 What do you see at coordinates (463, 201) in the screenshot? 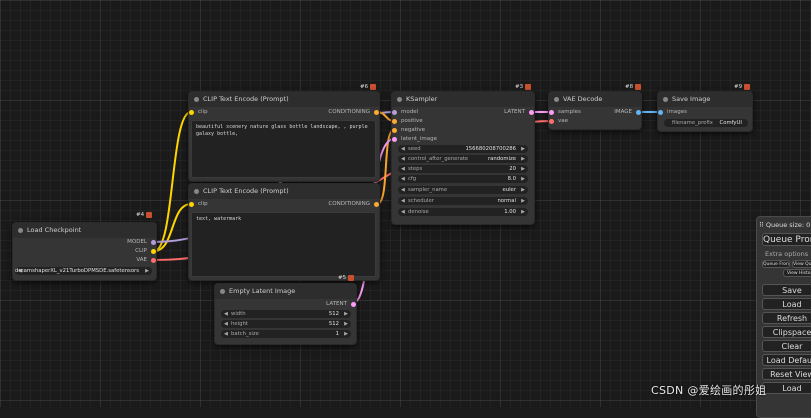
I see `scheduler-widget: ◀ scheduler normal ▶` at bounding box center [463, 201].